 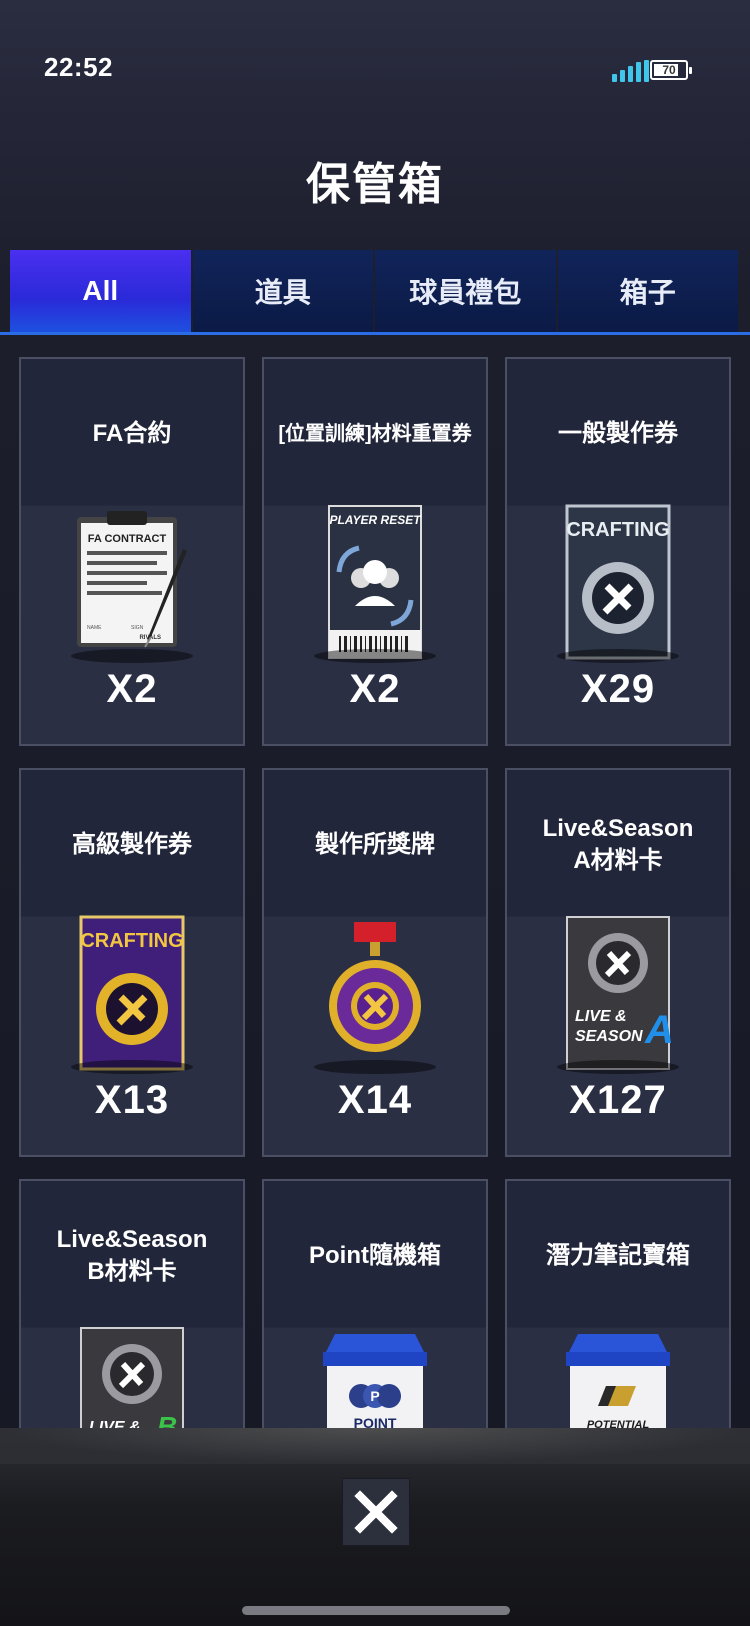 What do you see at coordinates (647, 291) in the screenshot?
I see `tab-boxes: 箱子` at bounding box center [647, 291].